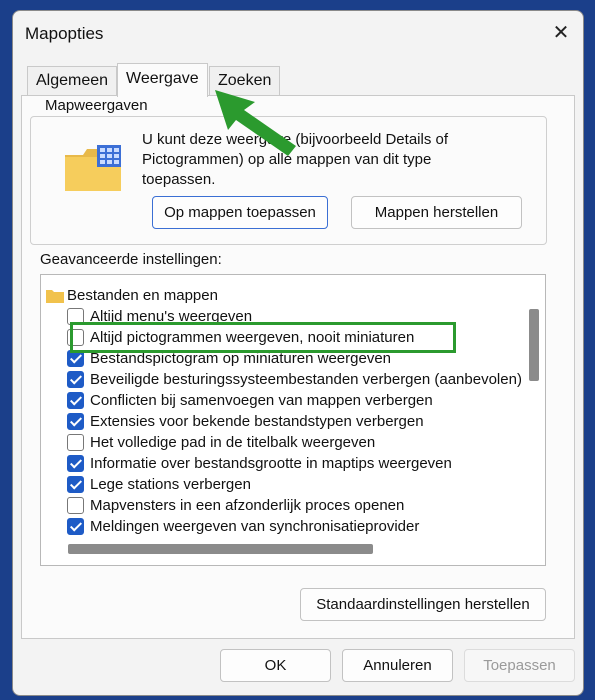 This screenshot has width=595, height=700. What do you see at coordinates (519, 665) in the screenshot?
I see `apply-button: Toepassen` at bounding box center [519, 665].